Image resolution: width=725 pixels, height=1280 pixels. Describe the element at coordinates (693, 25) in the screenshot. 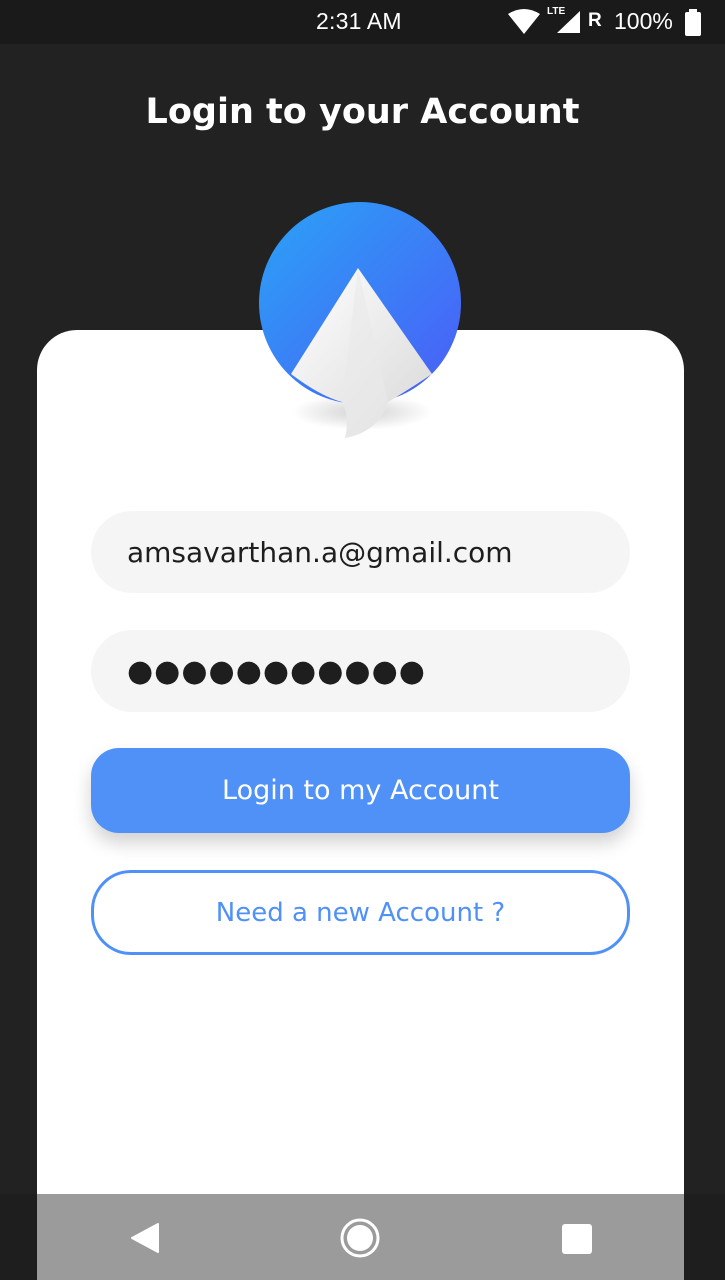

I see `battery-icon` at that location.